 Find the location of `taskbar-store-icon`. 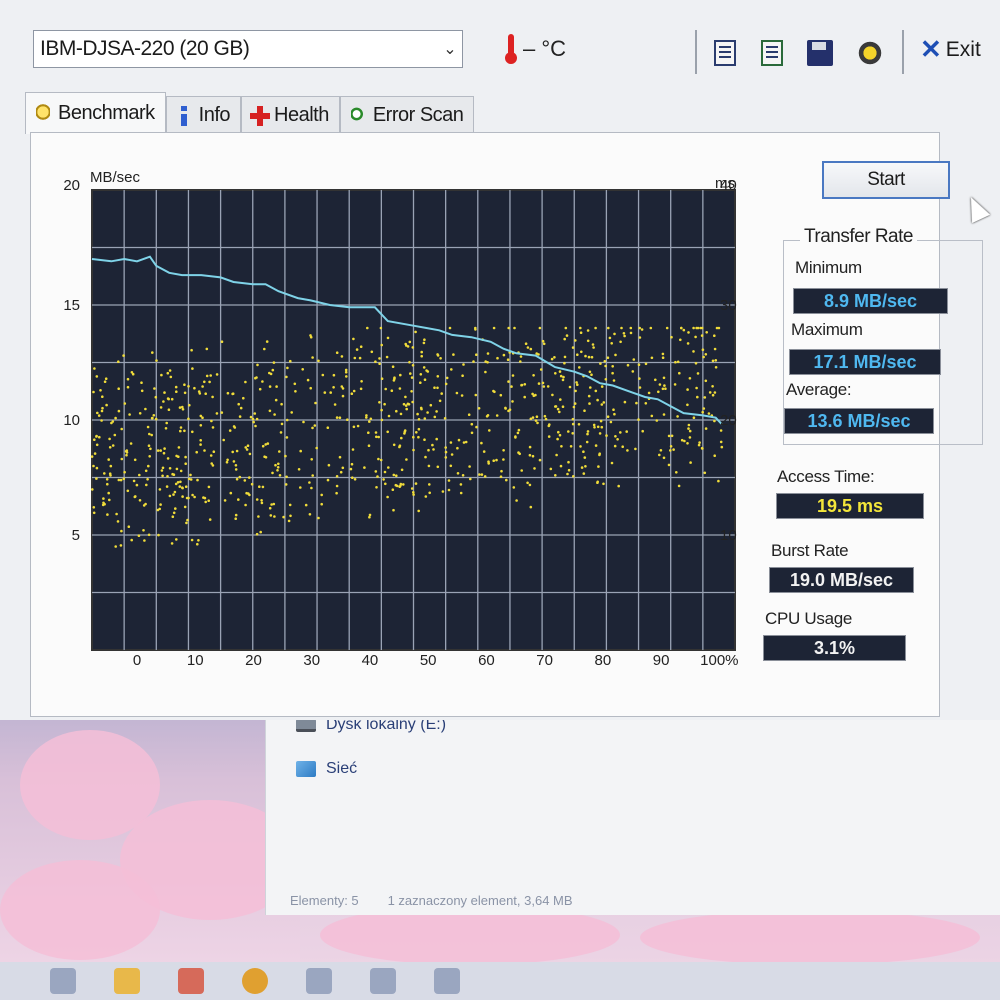

taskbar-store-icon is located at coordinates (191, 981).